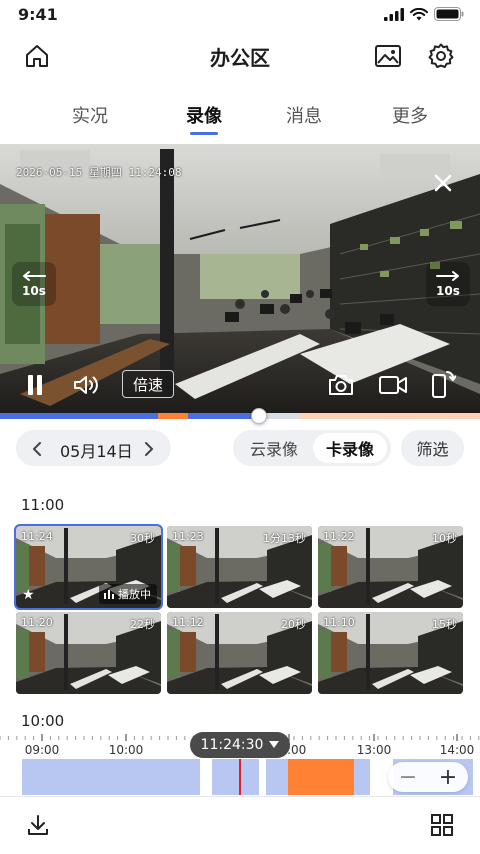  I want to click on tab-more: 更多, so click(410, 115).